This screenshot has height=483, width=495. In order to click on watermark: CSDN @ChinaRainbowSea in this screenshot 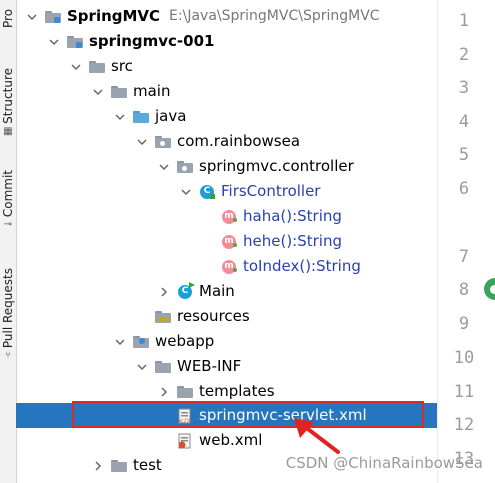, I will do `click(384, 463)`.